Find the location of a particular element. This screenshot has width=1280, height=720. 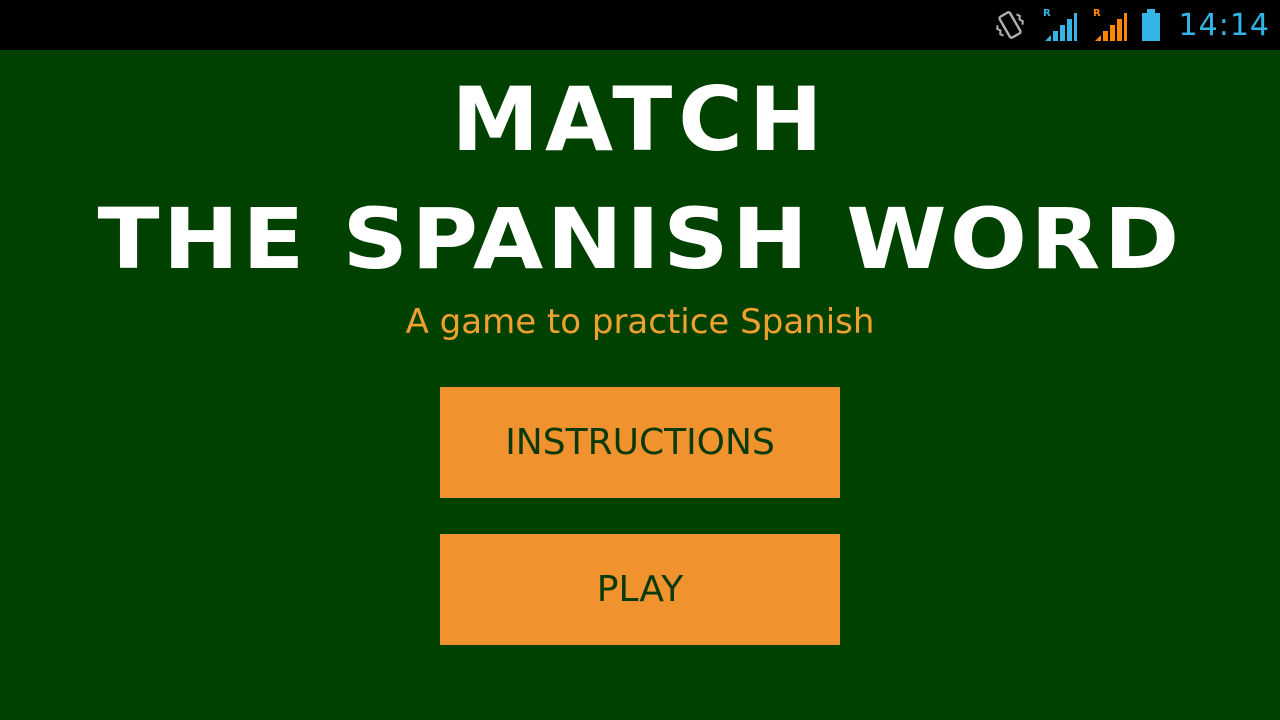

status-icons: R R 14:14 is located at coordinates (1131, 25).